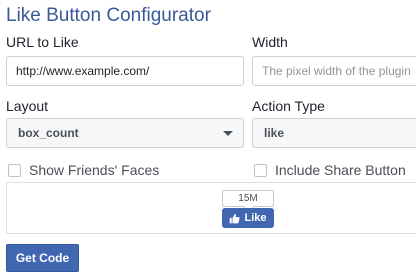  What do you see at coordinates (270, 42) in the screenshot?
I see `width-field-label: Width` at bounding box center [270, 42].